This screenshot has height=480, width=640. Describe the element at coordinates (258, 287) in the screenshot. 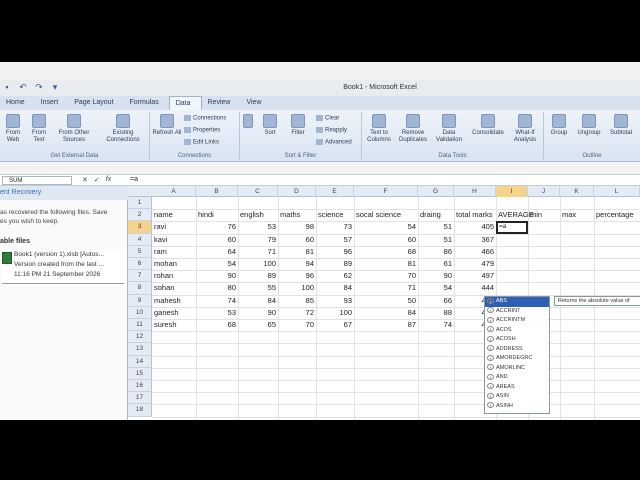

I see `cell-c8: 55` at that location.